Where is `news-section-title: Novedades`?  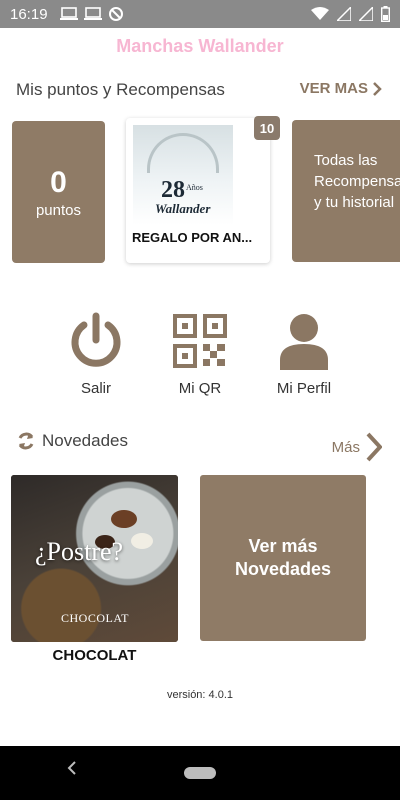 news-section-title: Novedades is located at coordinates (72, 441).